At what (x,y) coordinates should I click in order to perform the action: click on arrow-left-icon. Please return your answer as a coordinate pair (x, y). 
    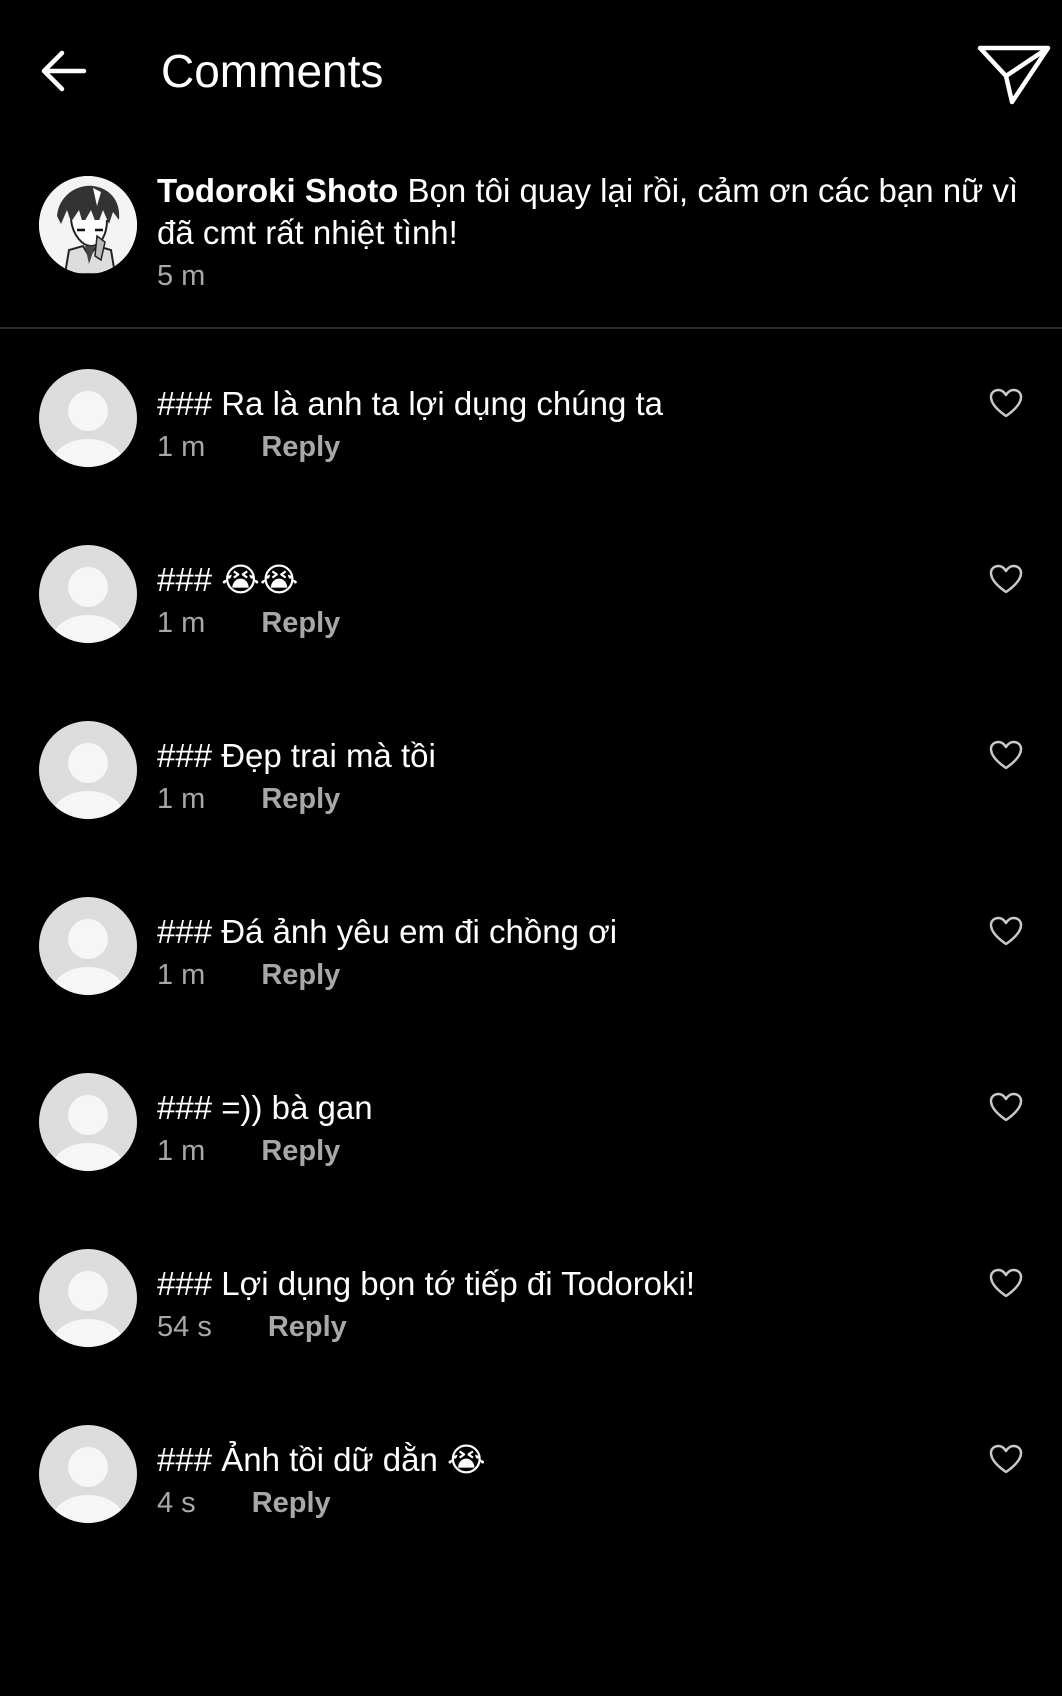
    Looking at the image, I should click on (64, 71).